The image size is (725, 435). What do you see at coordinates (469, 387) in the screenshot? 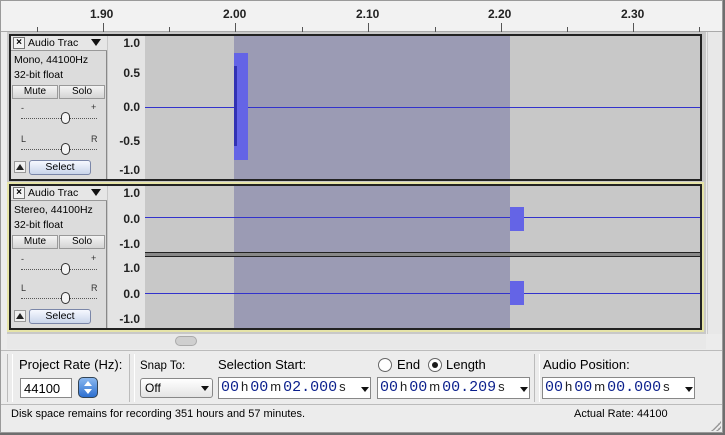
I see `time-seconds: 00.209` at bounding box center [469, 387].